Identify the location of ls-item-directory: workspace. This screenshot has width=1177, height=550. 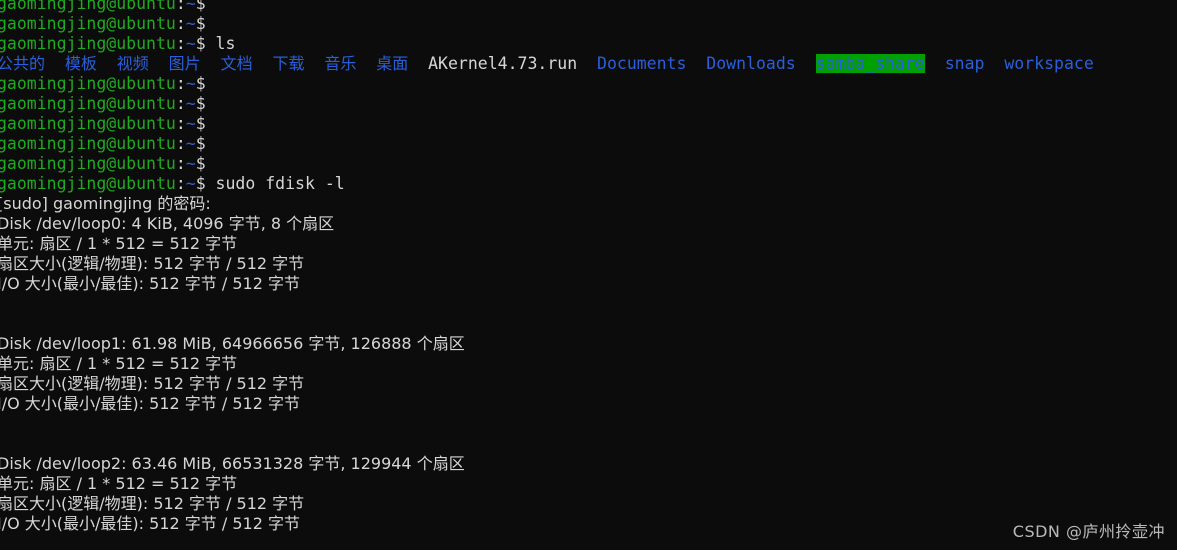
(1049, 63).